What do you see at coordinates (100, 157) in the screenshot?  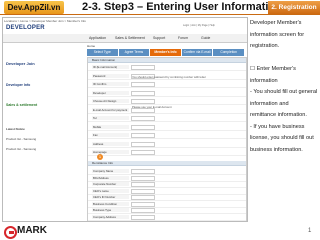 I see `step-marker: 1` at bounding box center [100, 157].